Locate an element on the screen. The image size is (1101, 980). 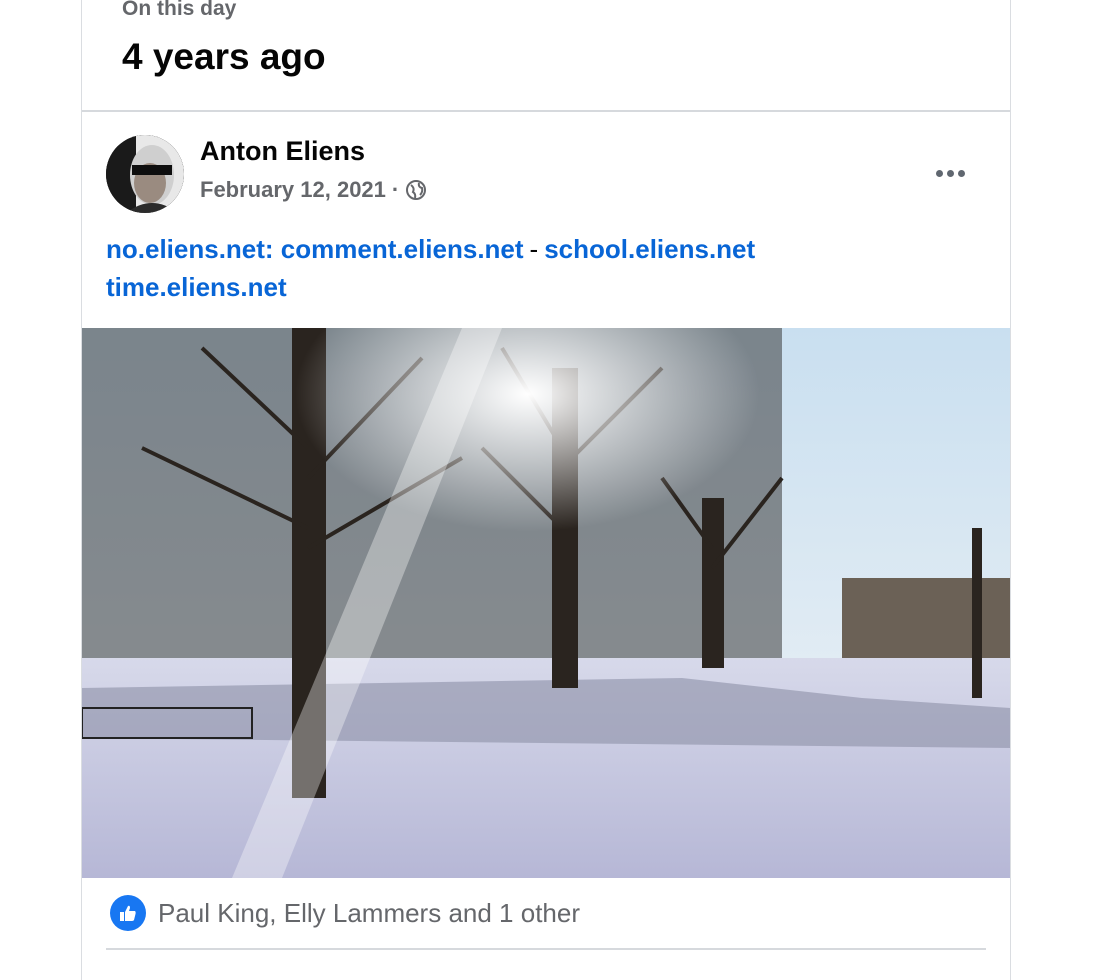
like-icon is located at coordinates (128, 913).